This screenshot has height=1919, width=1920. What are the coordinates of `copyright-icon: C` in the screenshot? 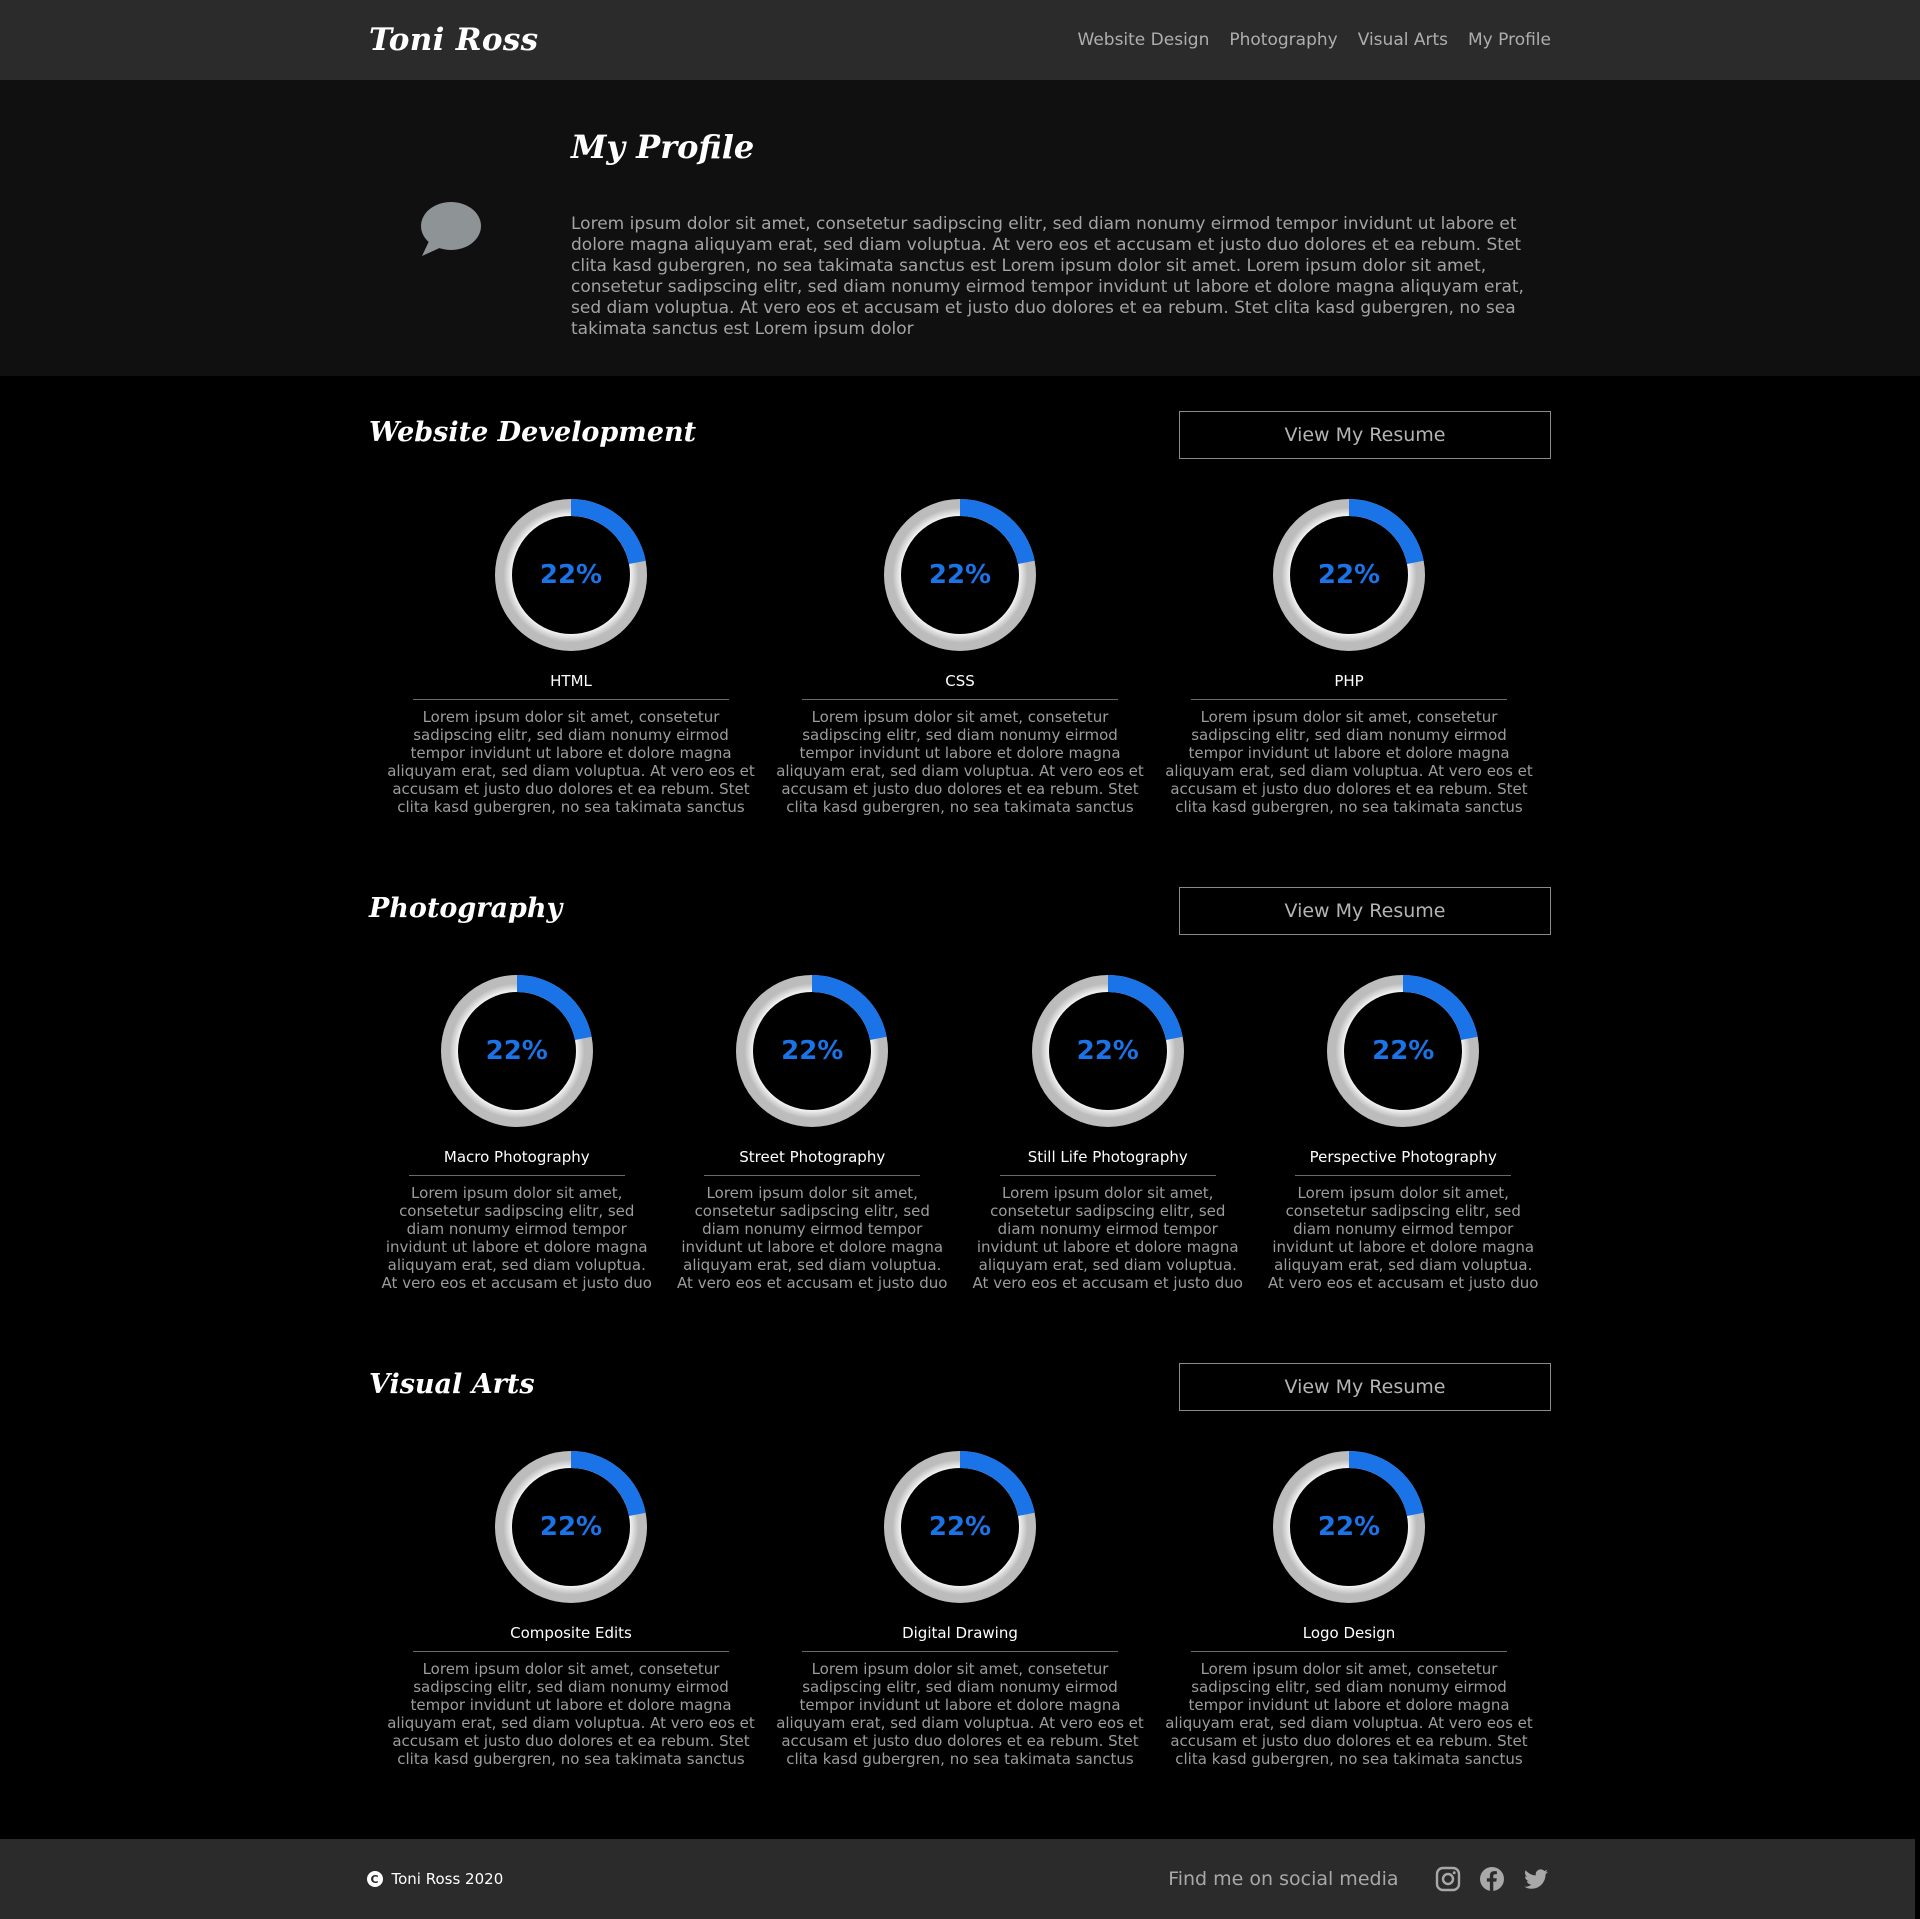 It's located at (374, 1879).